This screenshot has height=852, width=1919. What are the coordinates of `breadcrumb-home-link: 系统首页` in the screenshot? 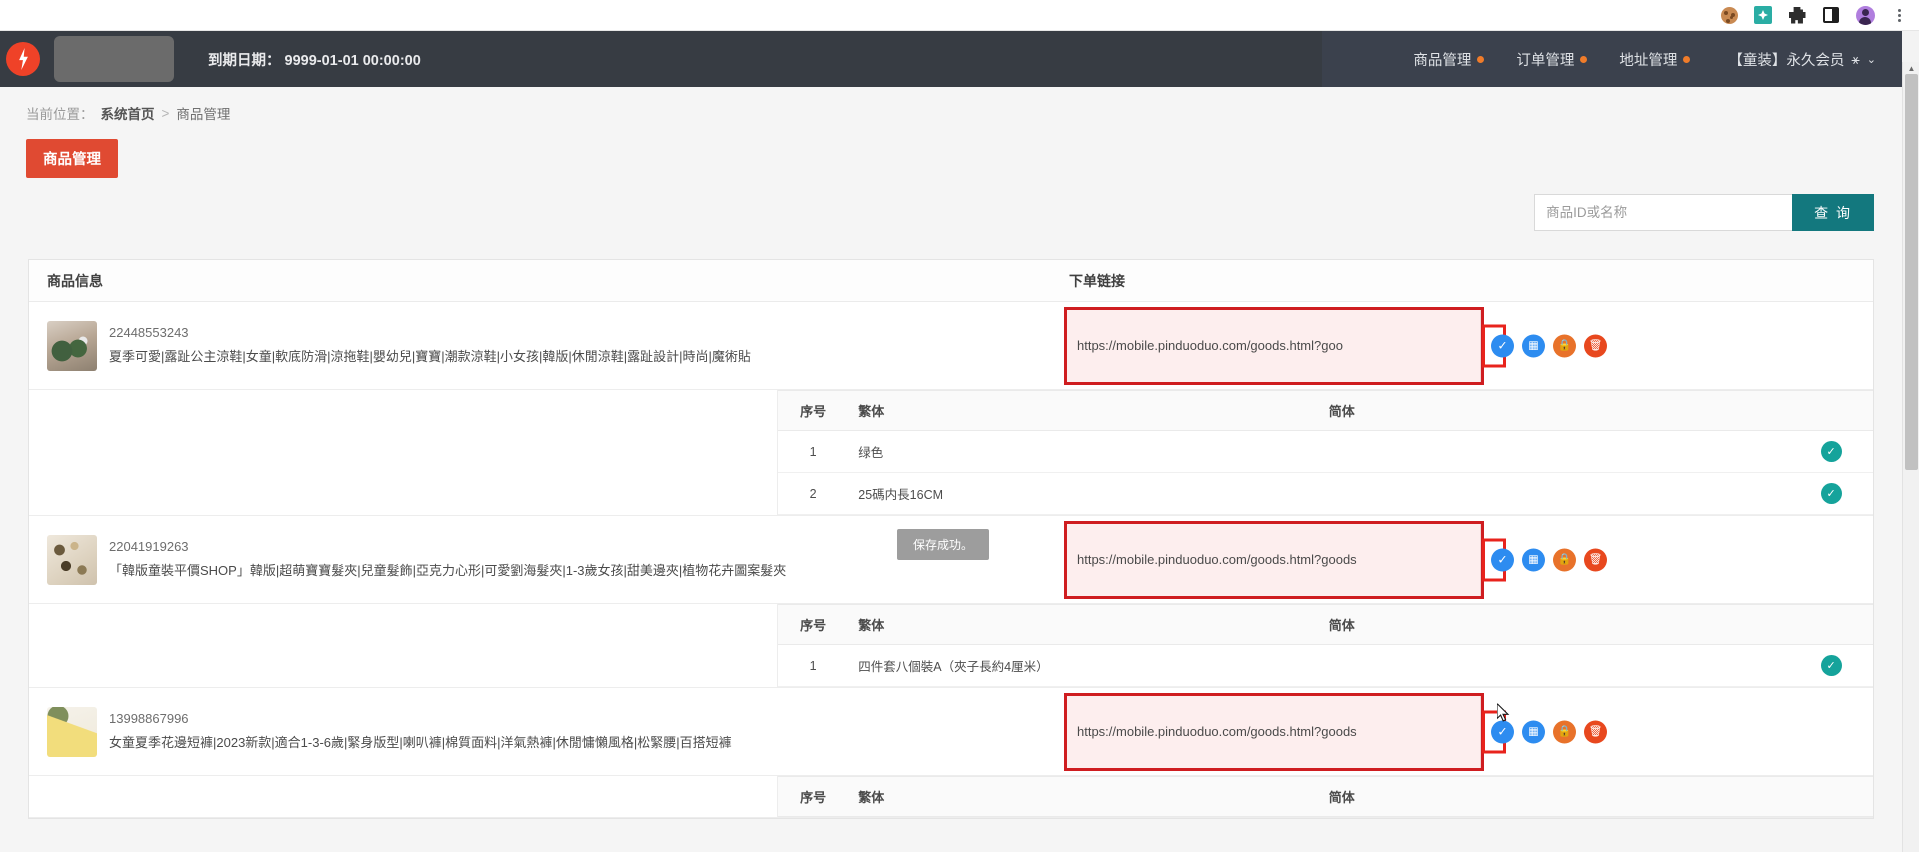 It's located at (128, 113).